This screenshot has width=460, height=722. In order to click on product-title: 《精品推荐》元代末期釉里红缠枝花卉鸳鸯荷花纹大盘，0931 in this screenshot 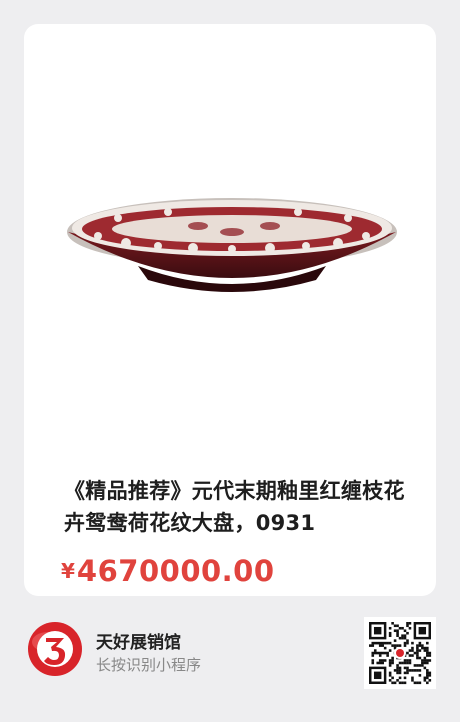, I will do `click(244, 507)`.